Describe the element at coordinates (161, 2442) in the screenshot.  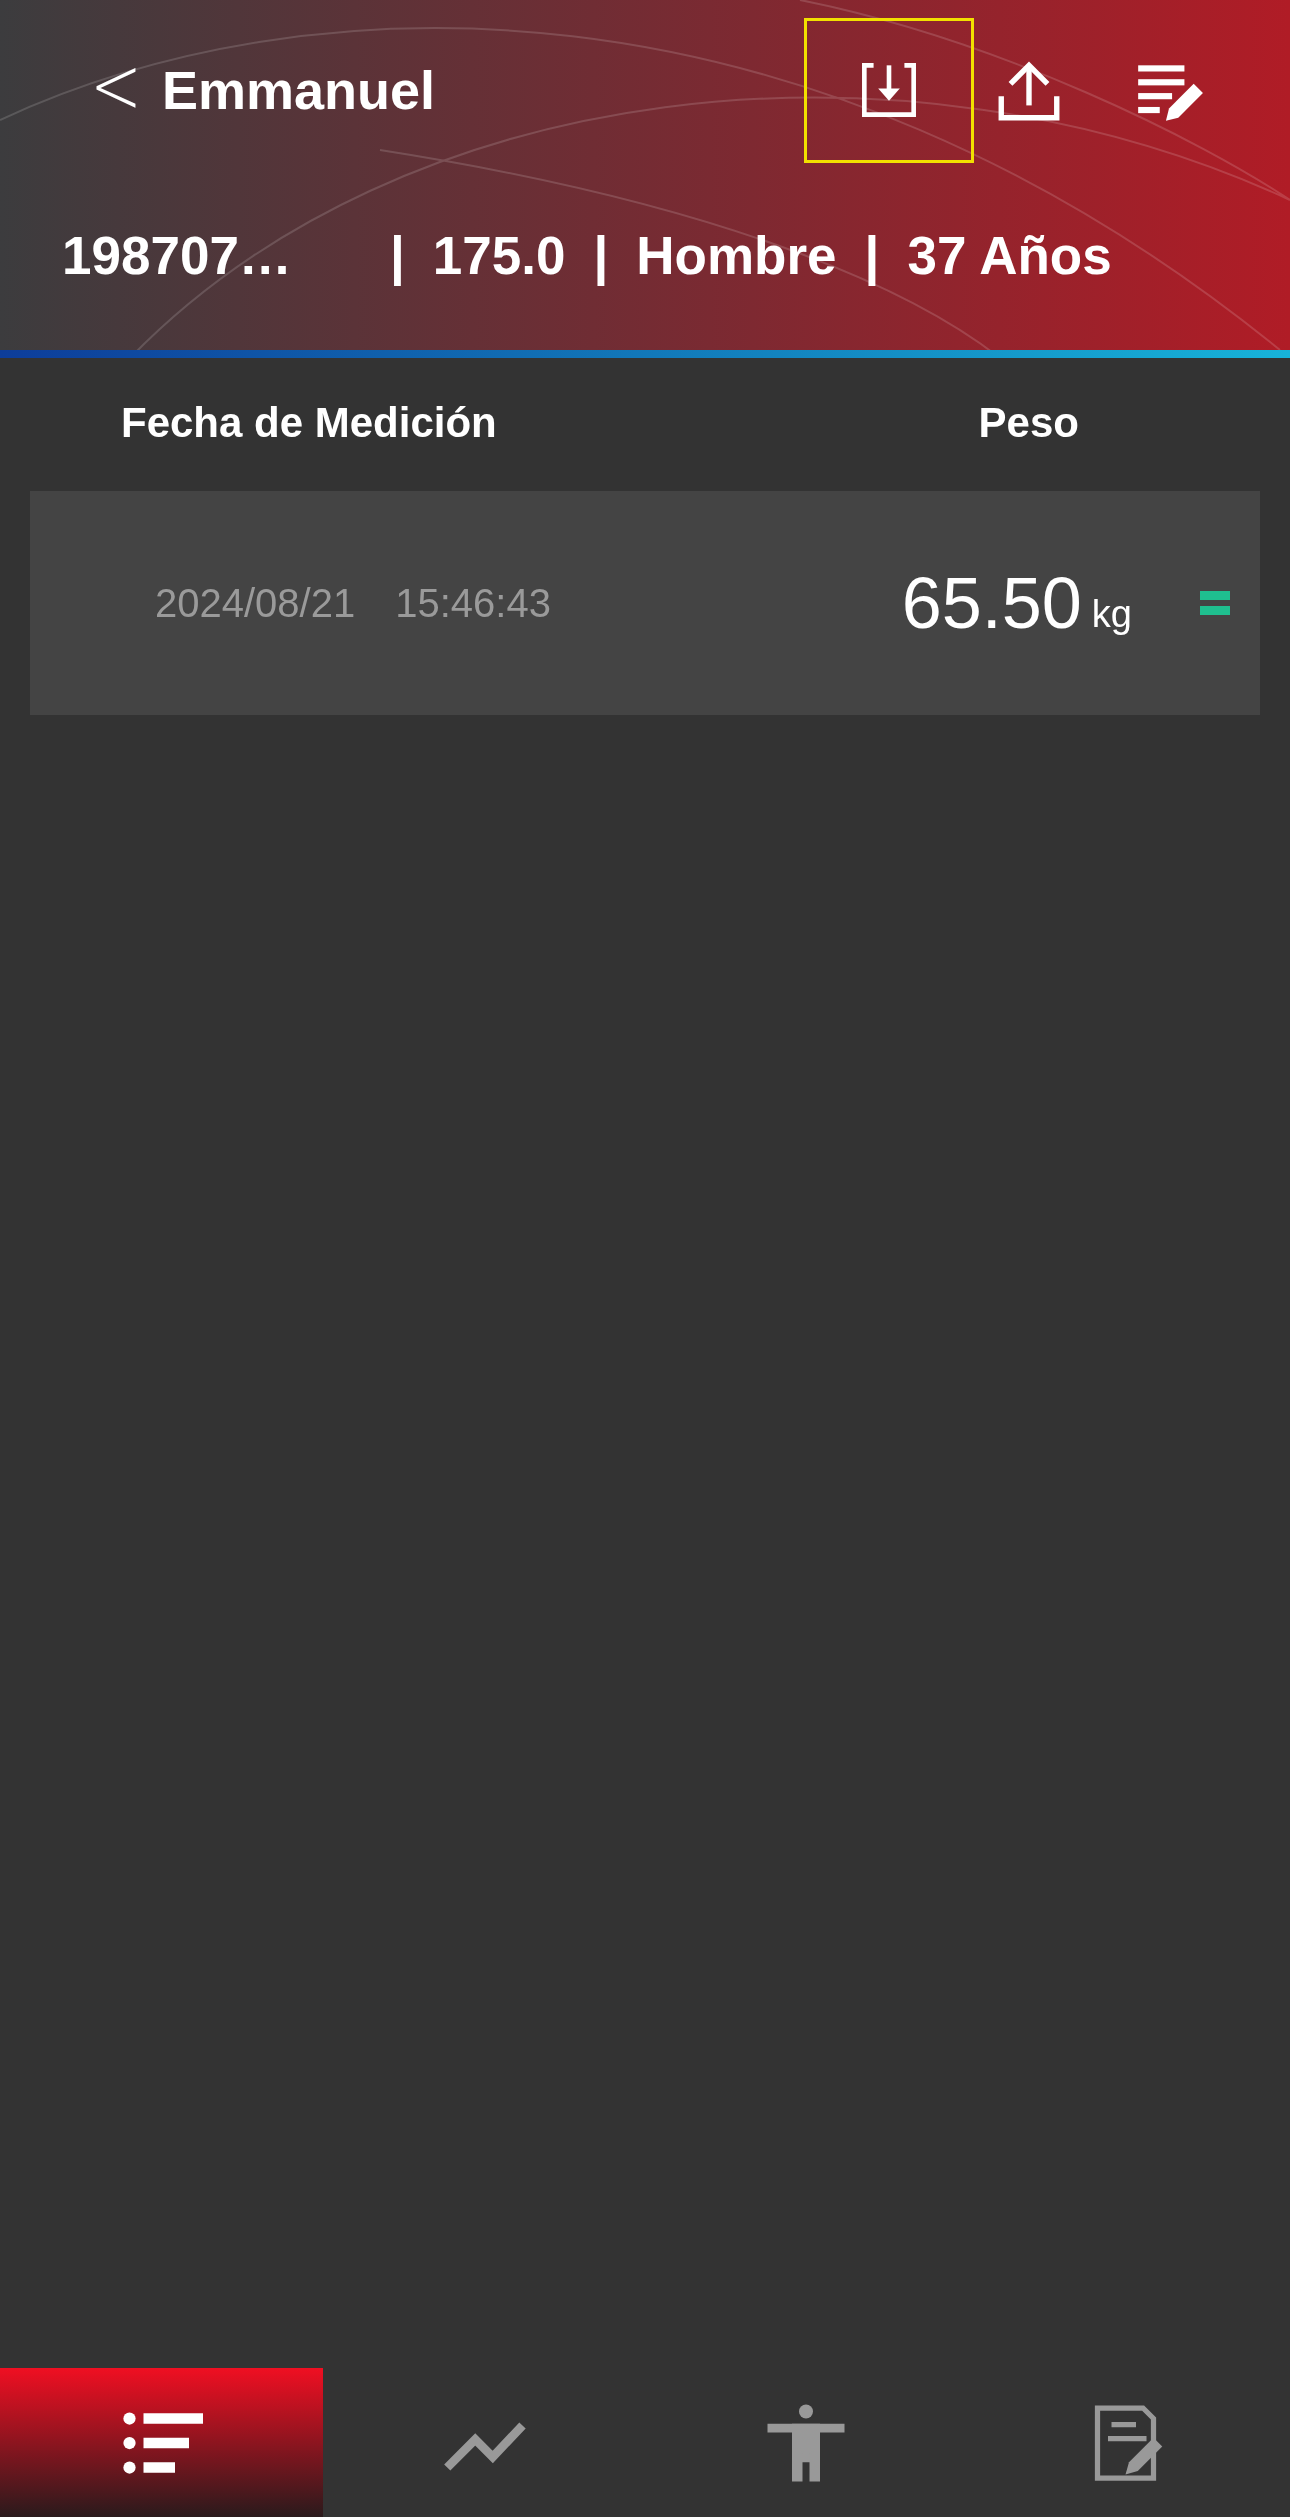
I see `nav-tab` at that location.